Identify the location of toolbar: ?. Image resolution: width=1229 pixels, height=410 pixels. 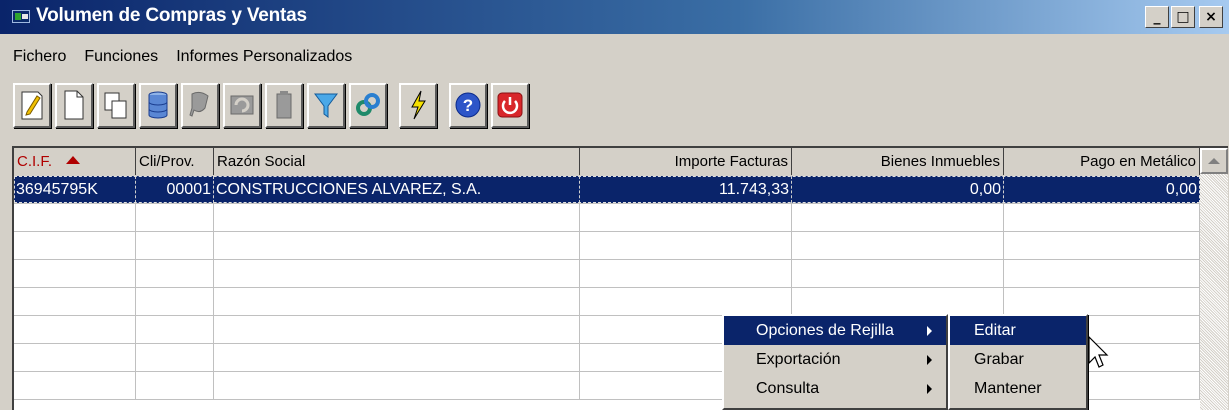
(273, 105).